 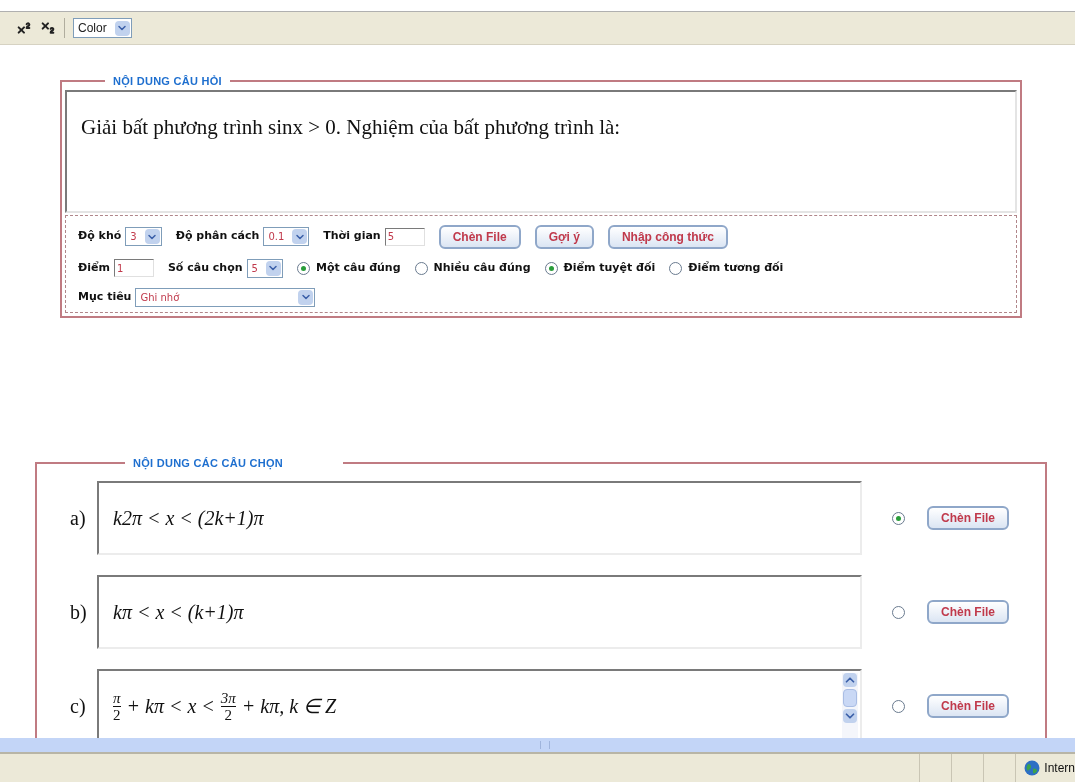 What do you see at coordinates (117, 697) in the screenshot?
I see `numerator: π` at bounding box center [117, 697].